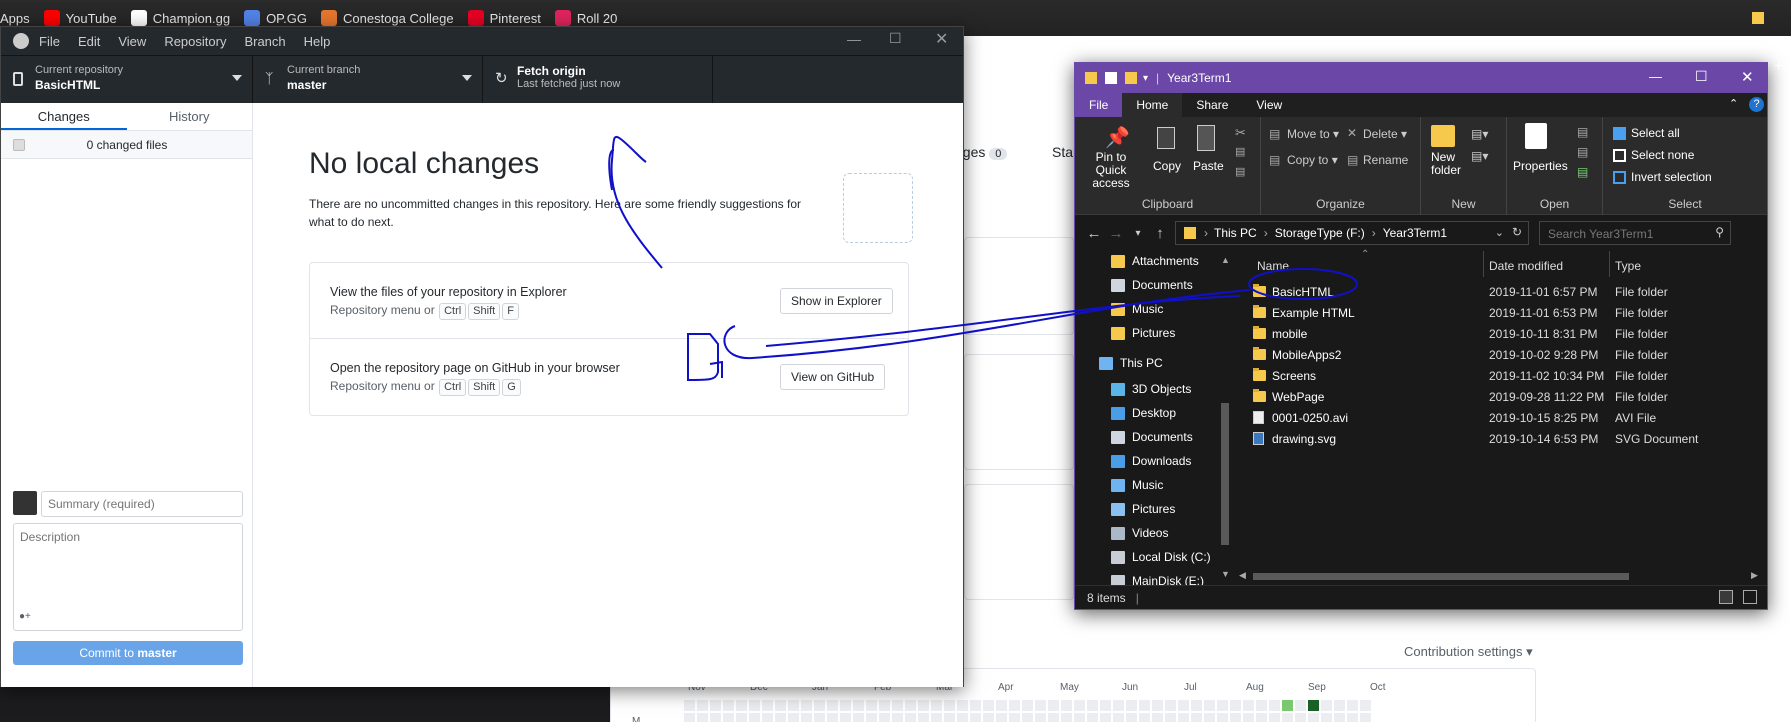  Describe the element at coordinates (264, 41) in the screenshot. I see `menu-item: Branch` at that location.